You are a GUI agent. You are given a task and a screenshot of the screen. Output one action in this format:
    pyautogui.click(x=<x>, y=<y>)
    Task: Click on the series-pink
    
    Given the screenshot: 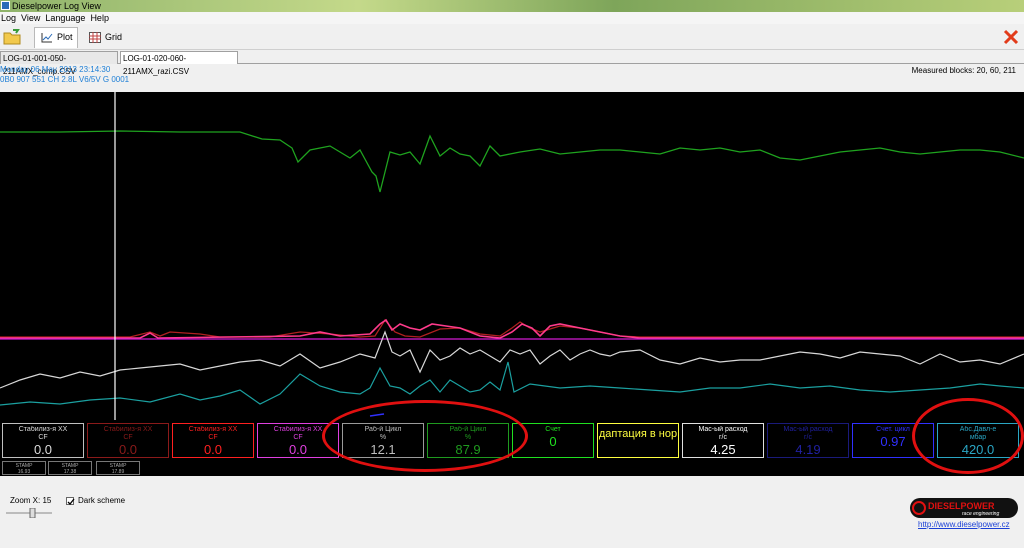 What is the action you would take?
    pyautogui.click(x=512, y=328)
    